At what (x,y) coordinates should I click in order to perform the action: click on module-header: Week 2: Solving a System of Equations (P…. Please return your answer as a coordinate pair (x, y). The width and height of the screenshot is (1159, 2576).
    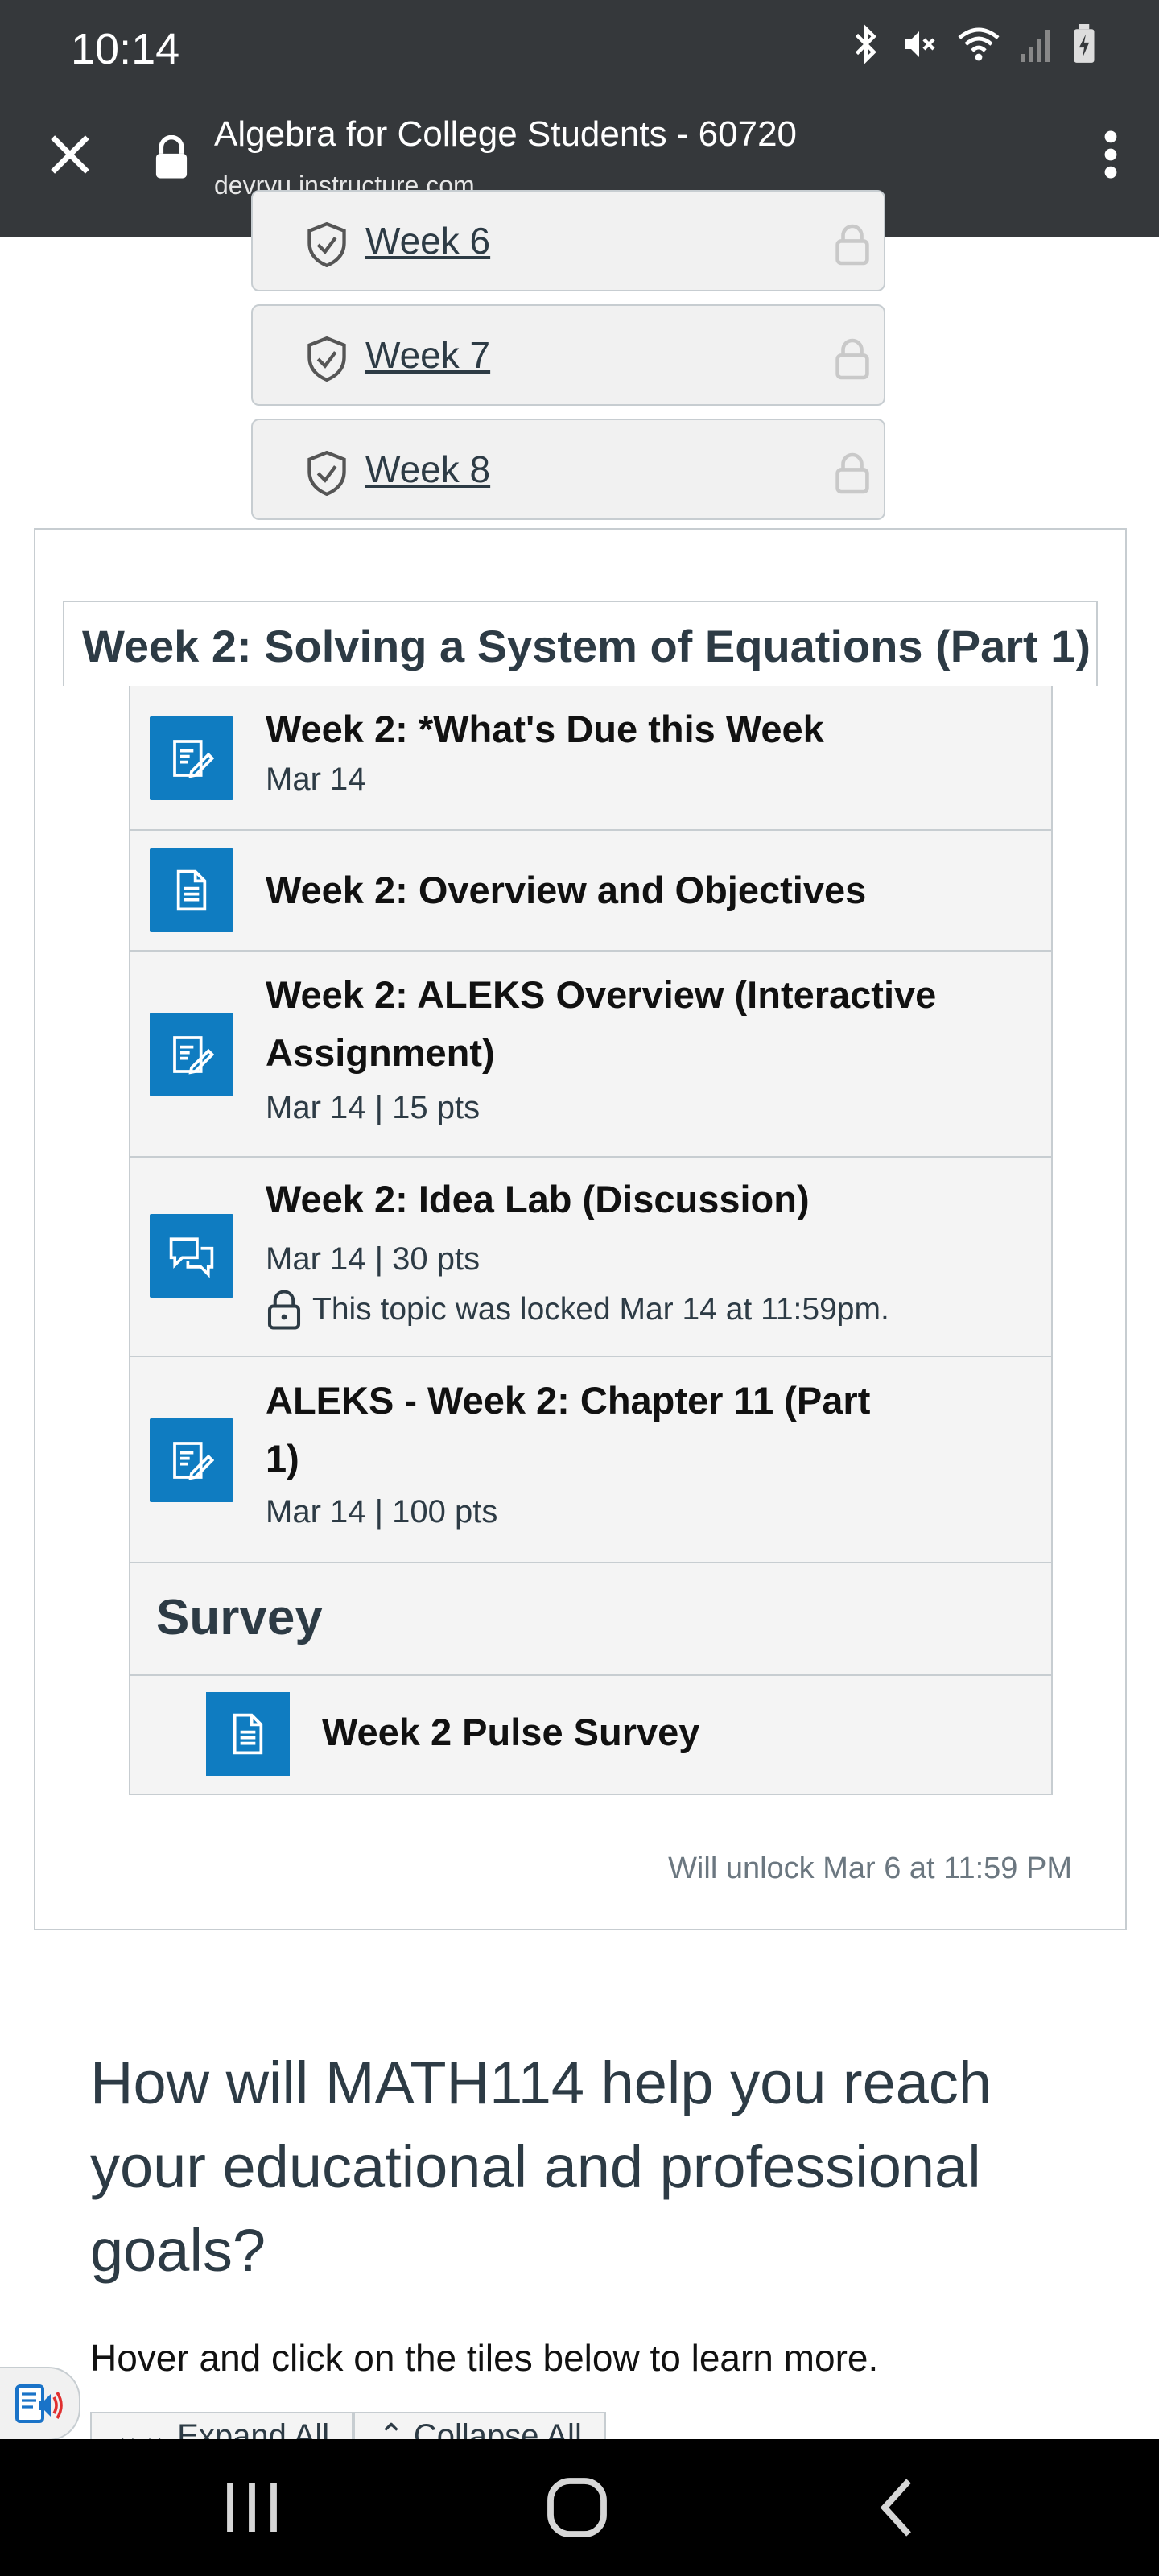
    Looking at the image, I should click on (580, 643).